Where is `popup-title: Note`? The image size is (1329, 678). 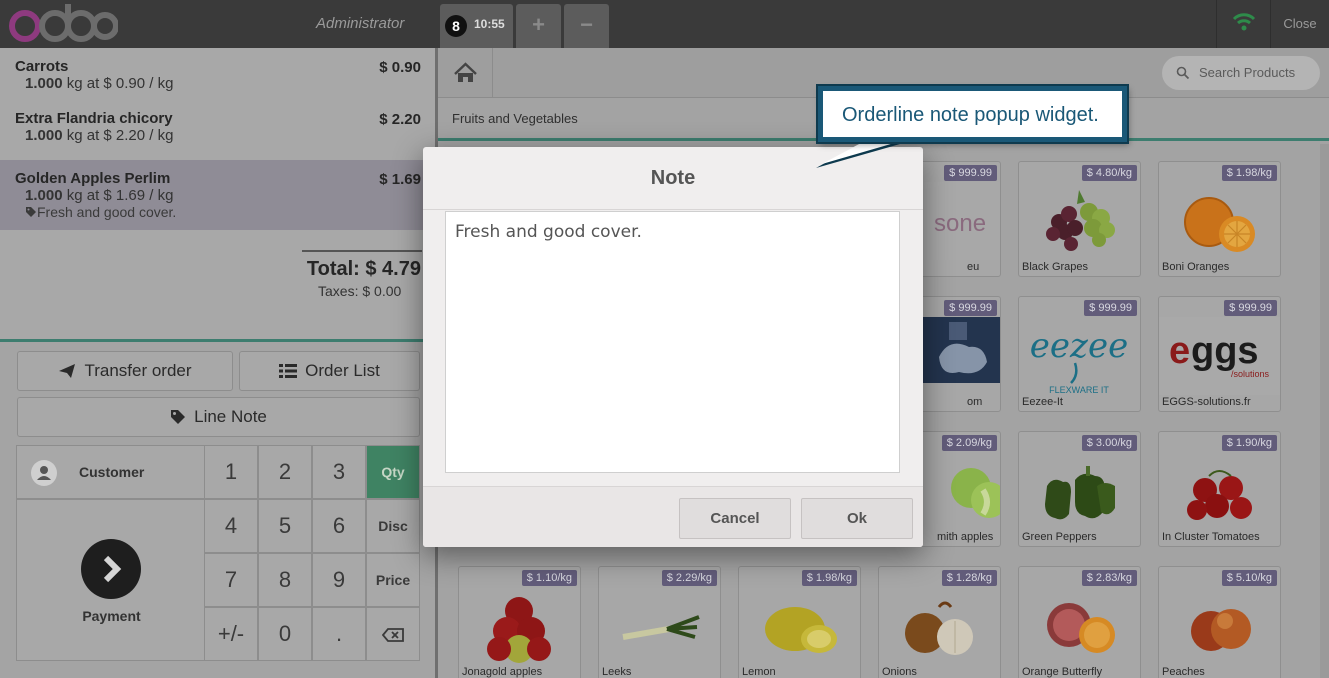 popup-title: Note is located at coordinates (673, 178).